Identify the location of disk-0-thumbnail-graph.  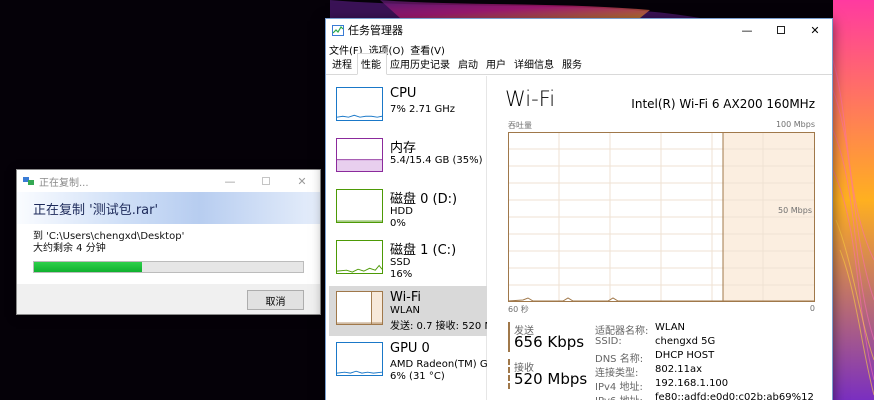
(359, 206).